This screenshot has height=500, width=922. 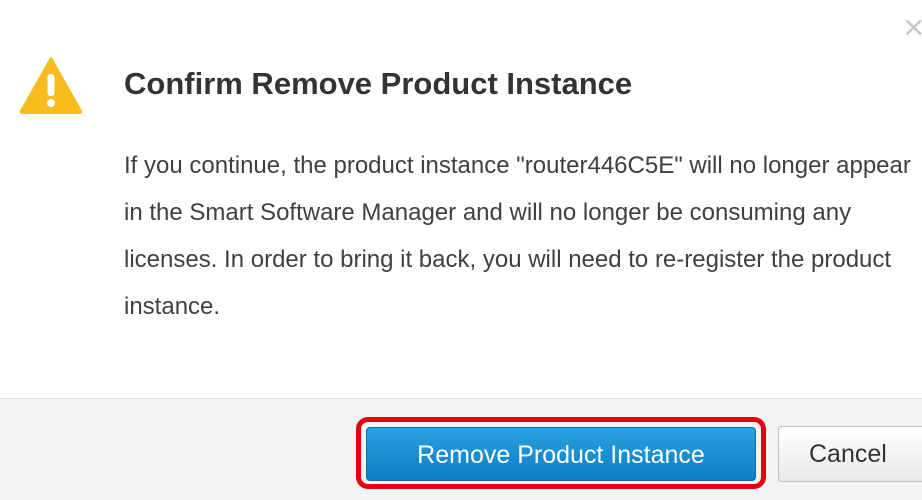 I want to click on dialog-title: Confirm Remove Product Instance, so click(x=378, y=83).